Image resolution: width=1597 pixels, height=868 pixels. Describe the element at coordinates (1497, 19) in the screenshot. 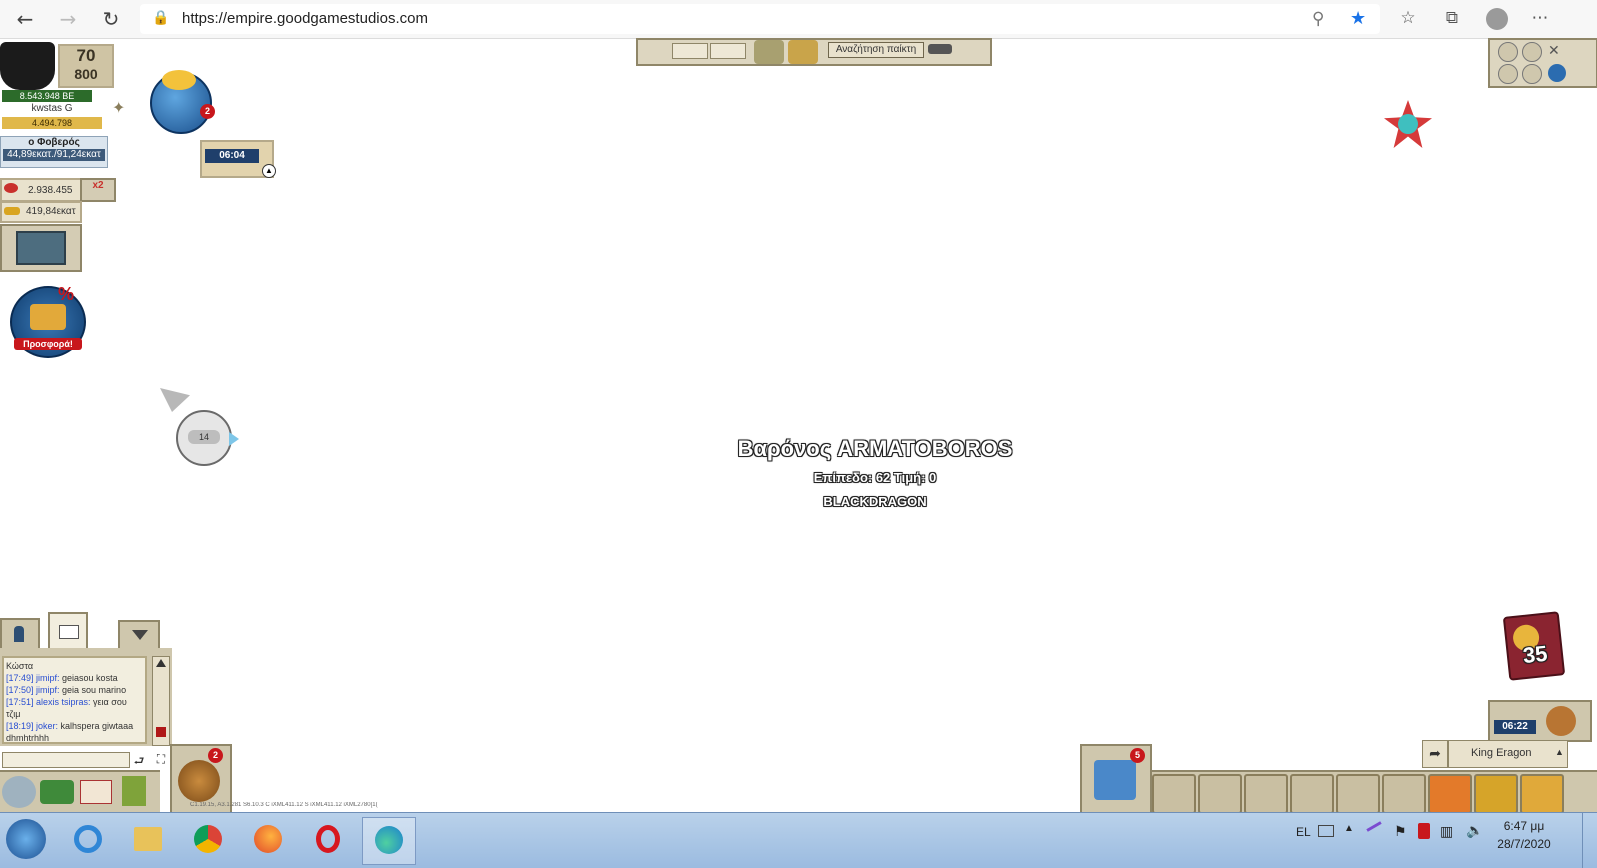

I see `profile-icon` at that location.